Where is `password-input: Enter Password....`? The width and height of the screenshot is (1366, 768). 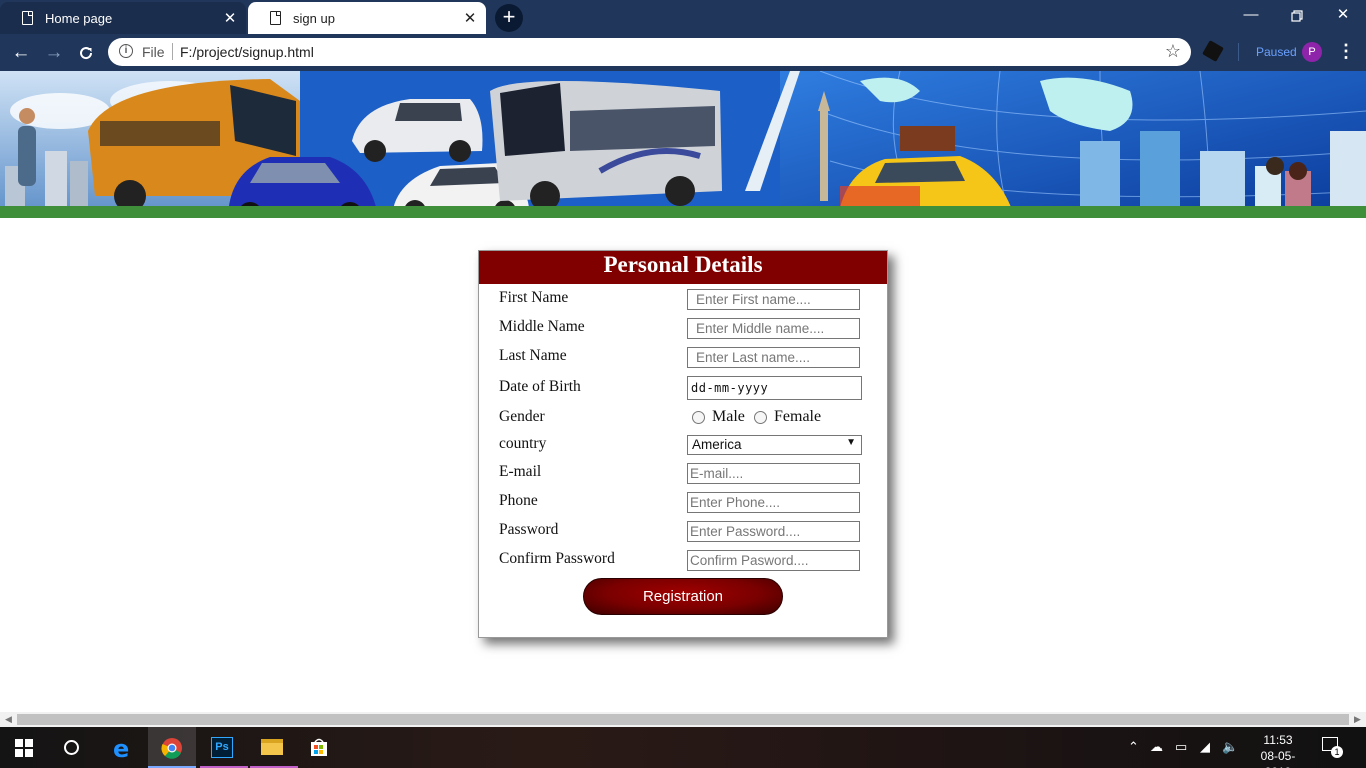 password-input: Enter Password.... is located at coordinates (773, 531).